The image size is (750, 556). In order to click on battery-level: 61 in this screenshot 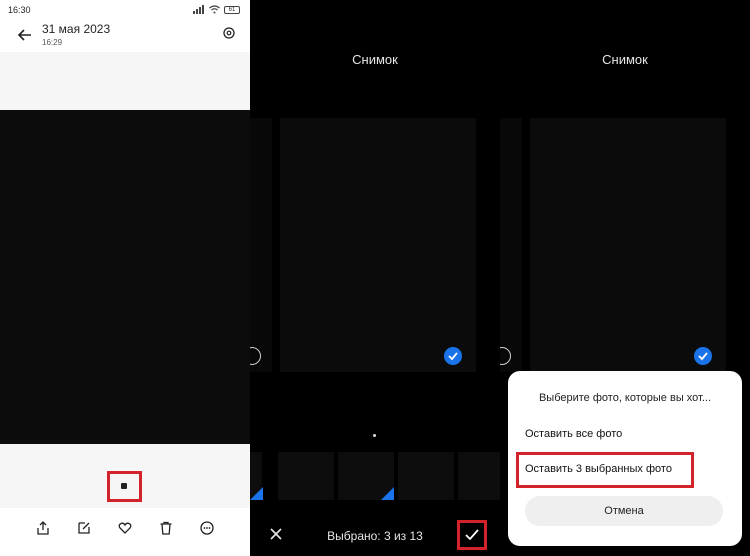, I will do `click(232, 9)`.